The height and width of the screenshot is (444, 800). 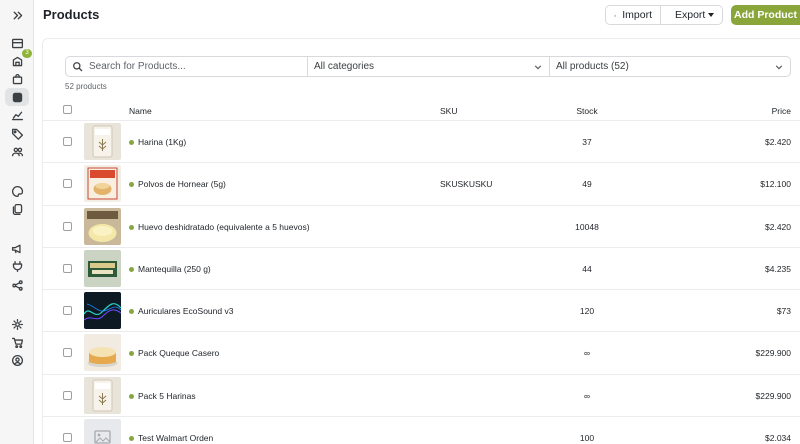 What do you see at coordinates (421, 142) in the screenshot?
I see `table-row: Harina (1Kg) 37 $2.420` at bounding box center [421, 142].